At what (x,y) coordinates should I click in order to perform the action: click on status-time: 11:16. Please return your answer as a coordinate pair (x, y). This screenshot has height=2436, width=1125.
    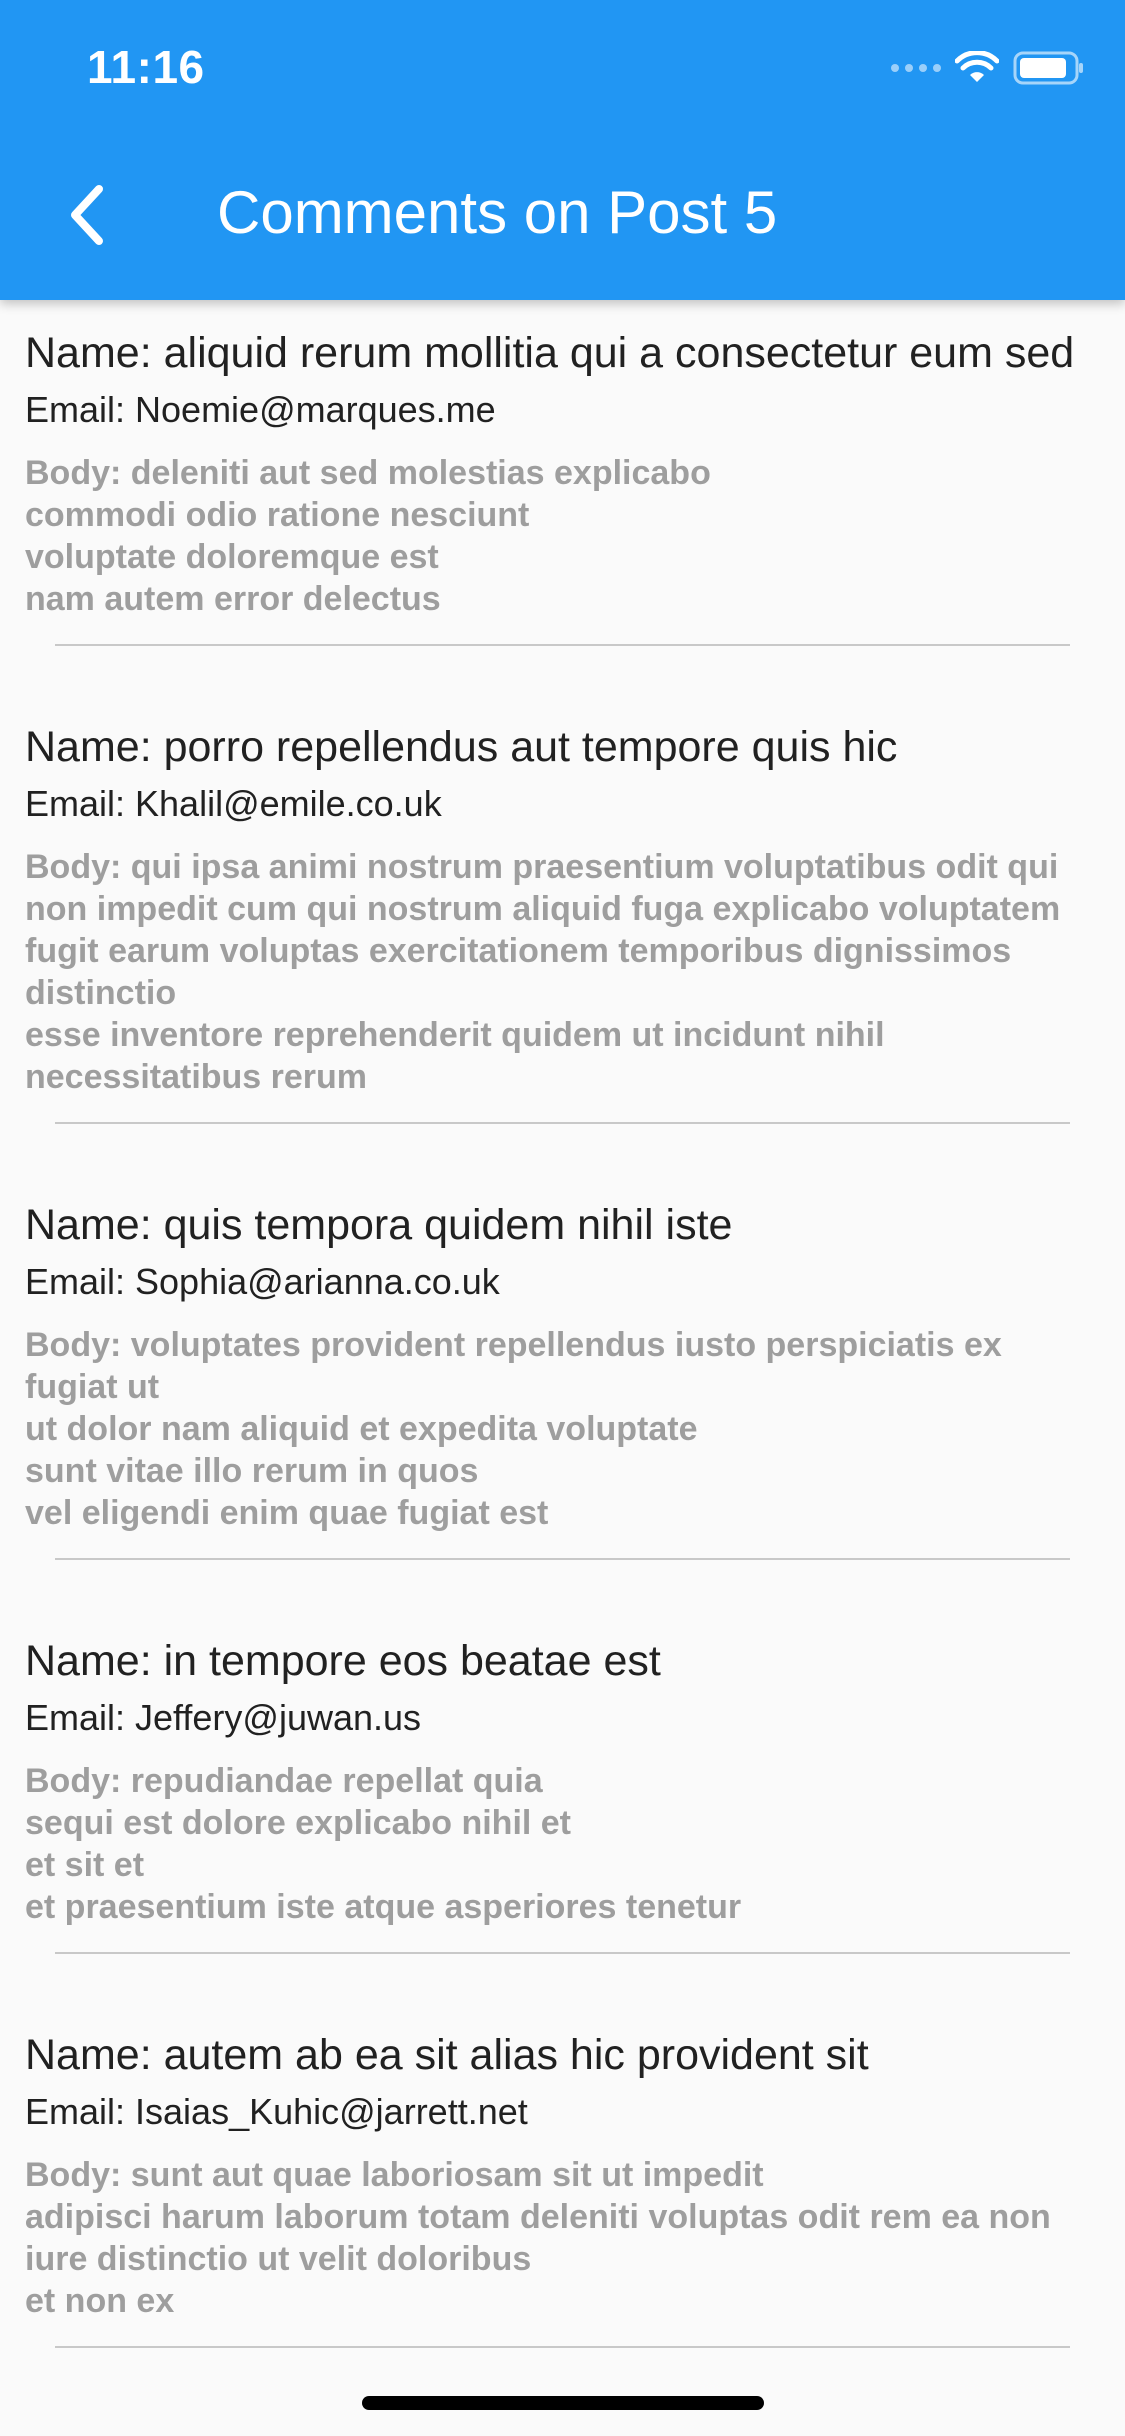
    Looking at the image, I should click on (146, 67).